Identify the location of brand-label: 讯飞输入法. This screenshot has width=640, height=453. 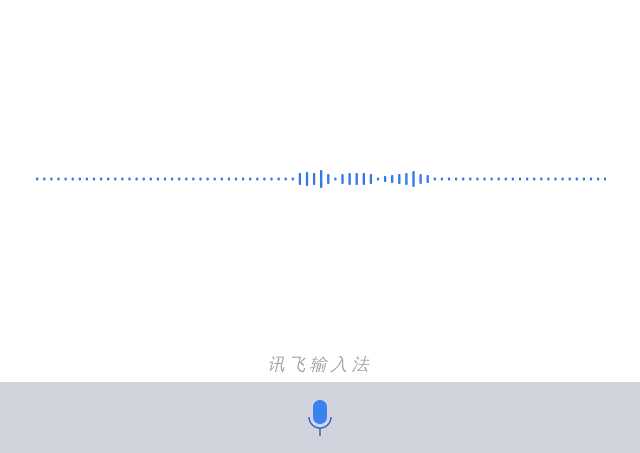
(320, 365).